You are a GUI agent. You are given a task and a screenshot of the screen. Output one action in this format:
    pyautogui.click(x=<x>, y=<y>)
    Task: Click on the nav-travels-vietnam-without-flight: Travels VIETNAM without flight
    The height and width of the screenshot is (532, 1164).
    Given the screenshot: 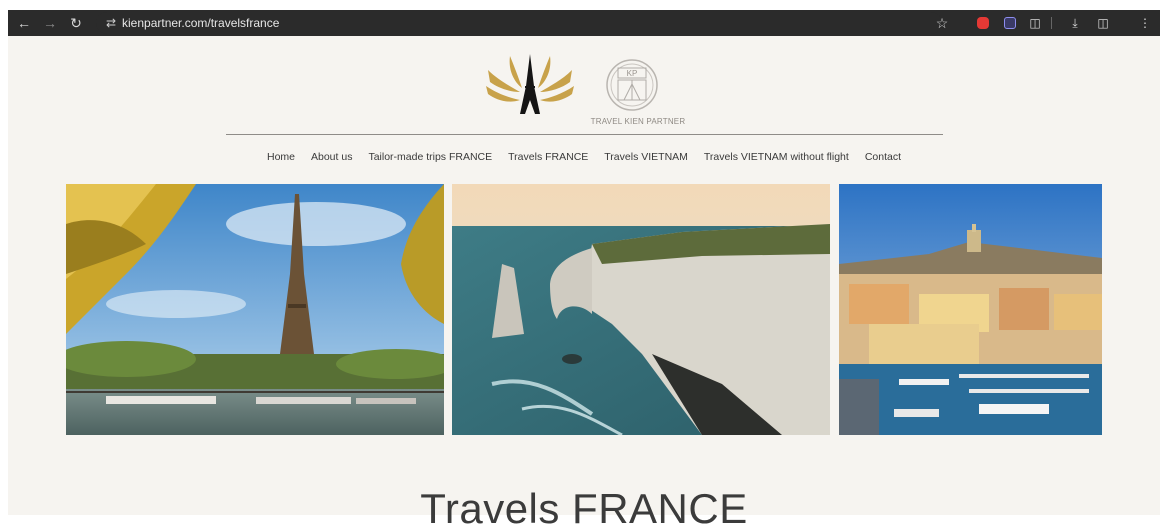 What is the action you would take?
    pyautogui.click(x=776, y=157)
    